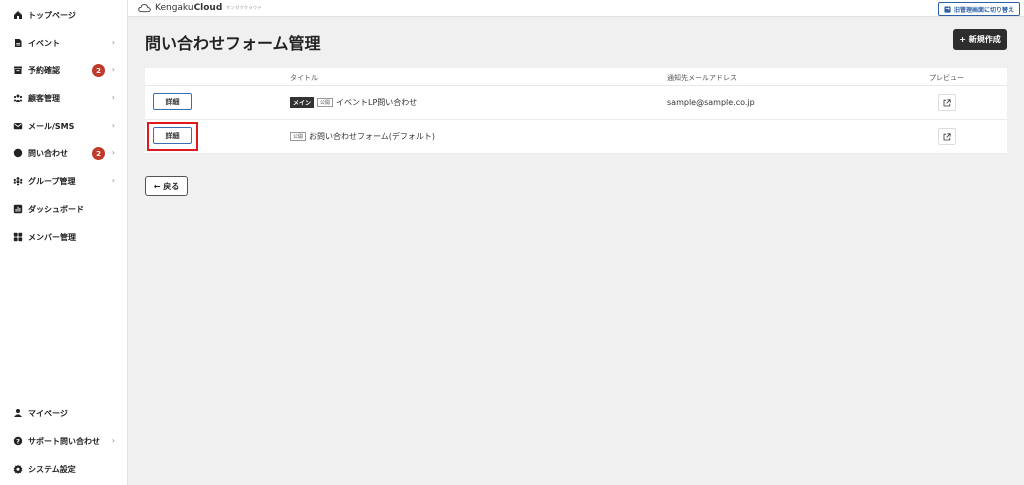 Image resolution: width=1024 pixels, height=485 pixels. I want to click on create-new-button: + 新規作成, so click(980, 39).